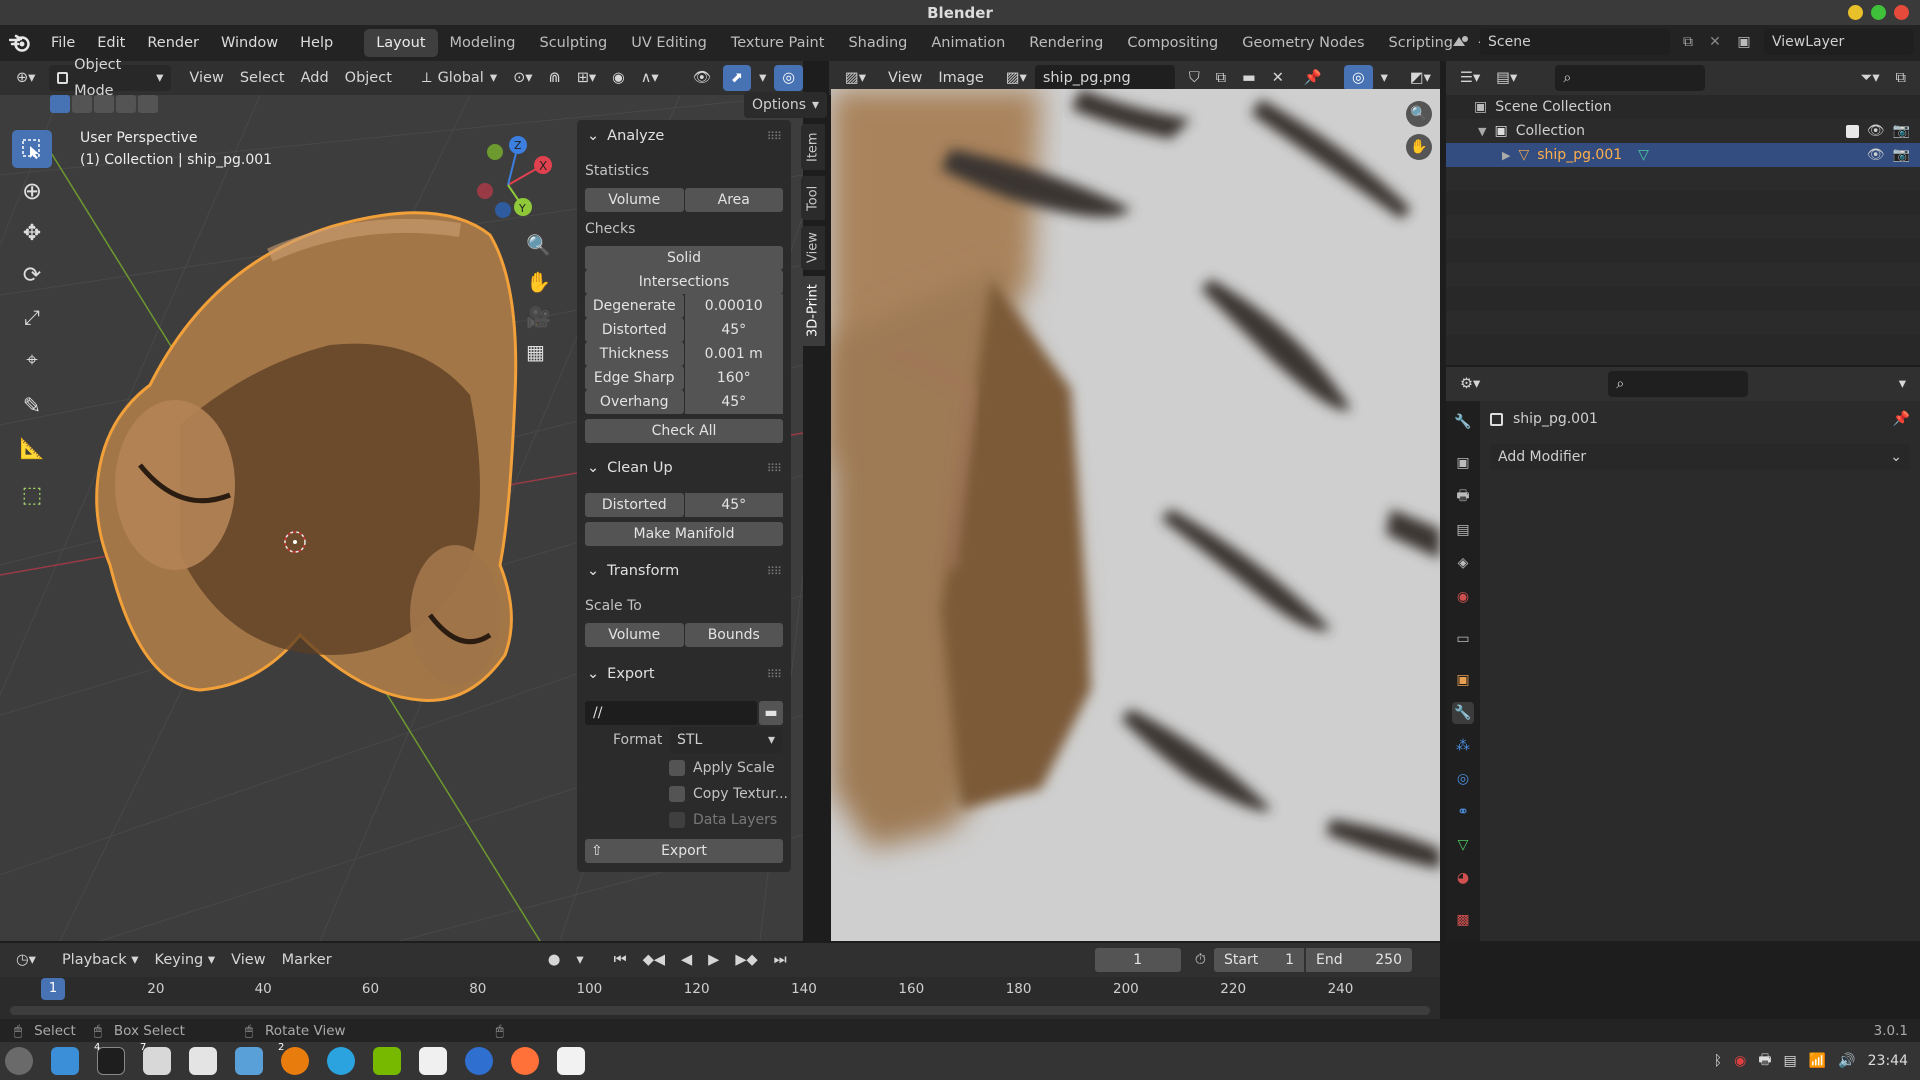  What do you see at coordinates (203, 1061) in the screenshot?
I see `settings-app-icon` at bounding box center [203, 1061].